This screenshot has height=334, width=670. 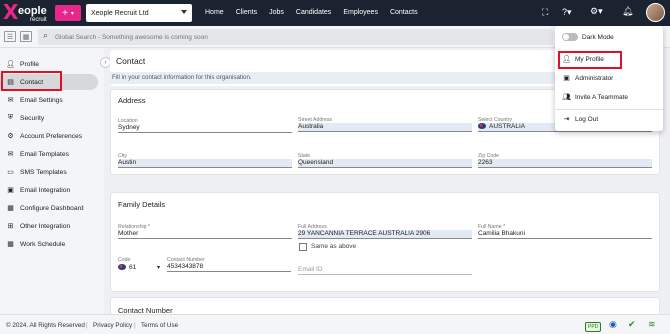 I want to click on sidebar-item-email-settings: ✉ Email Settings, so click(x=50, y=100).